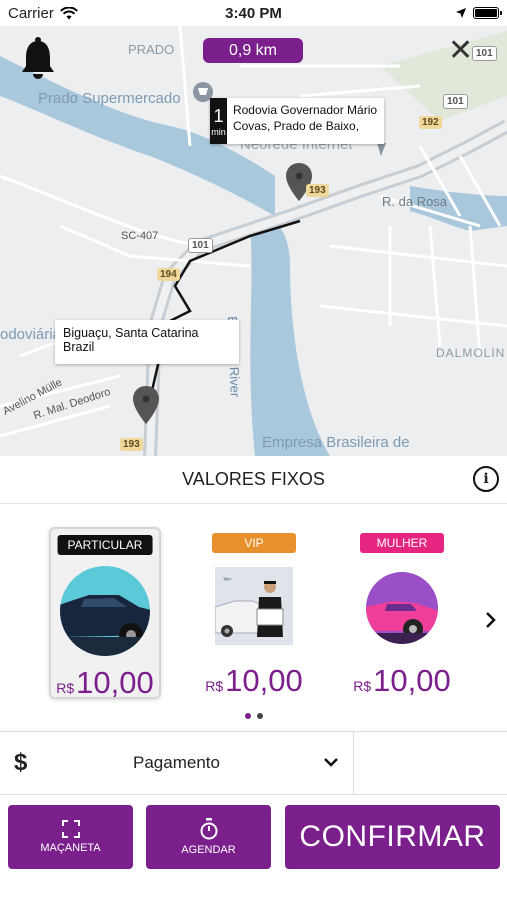  I want to click on status-right, so click(478, 13).